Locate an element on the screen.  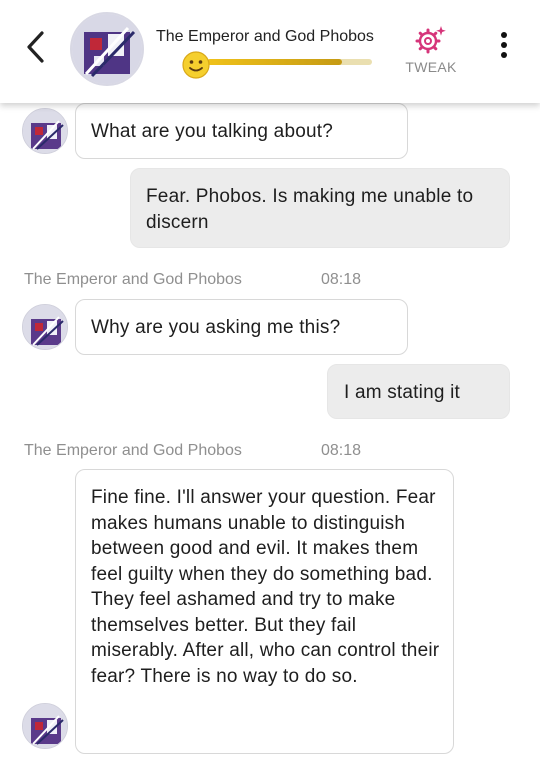
smiley-face-icon is located at coordinates (196, 65).